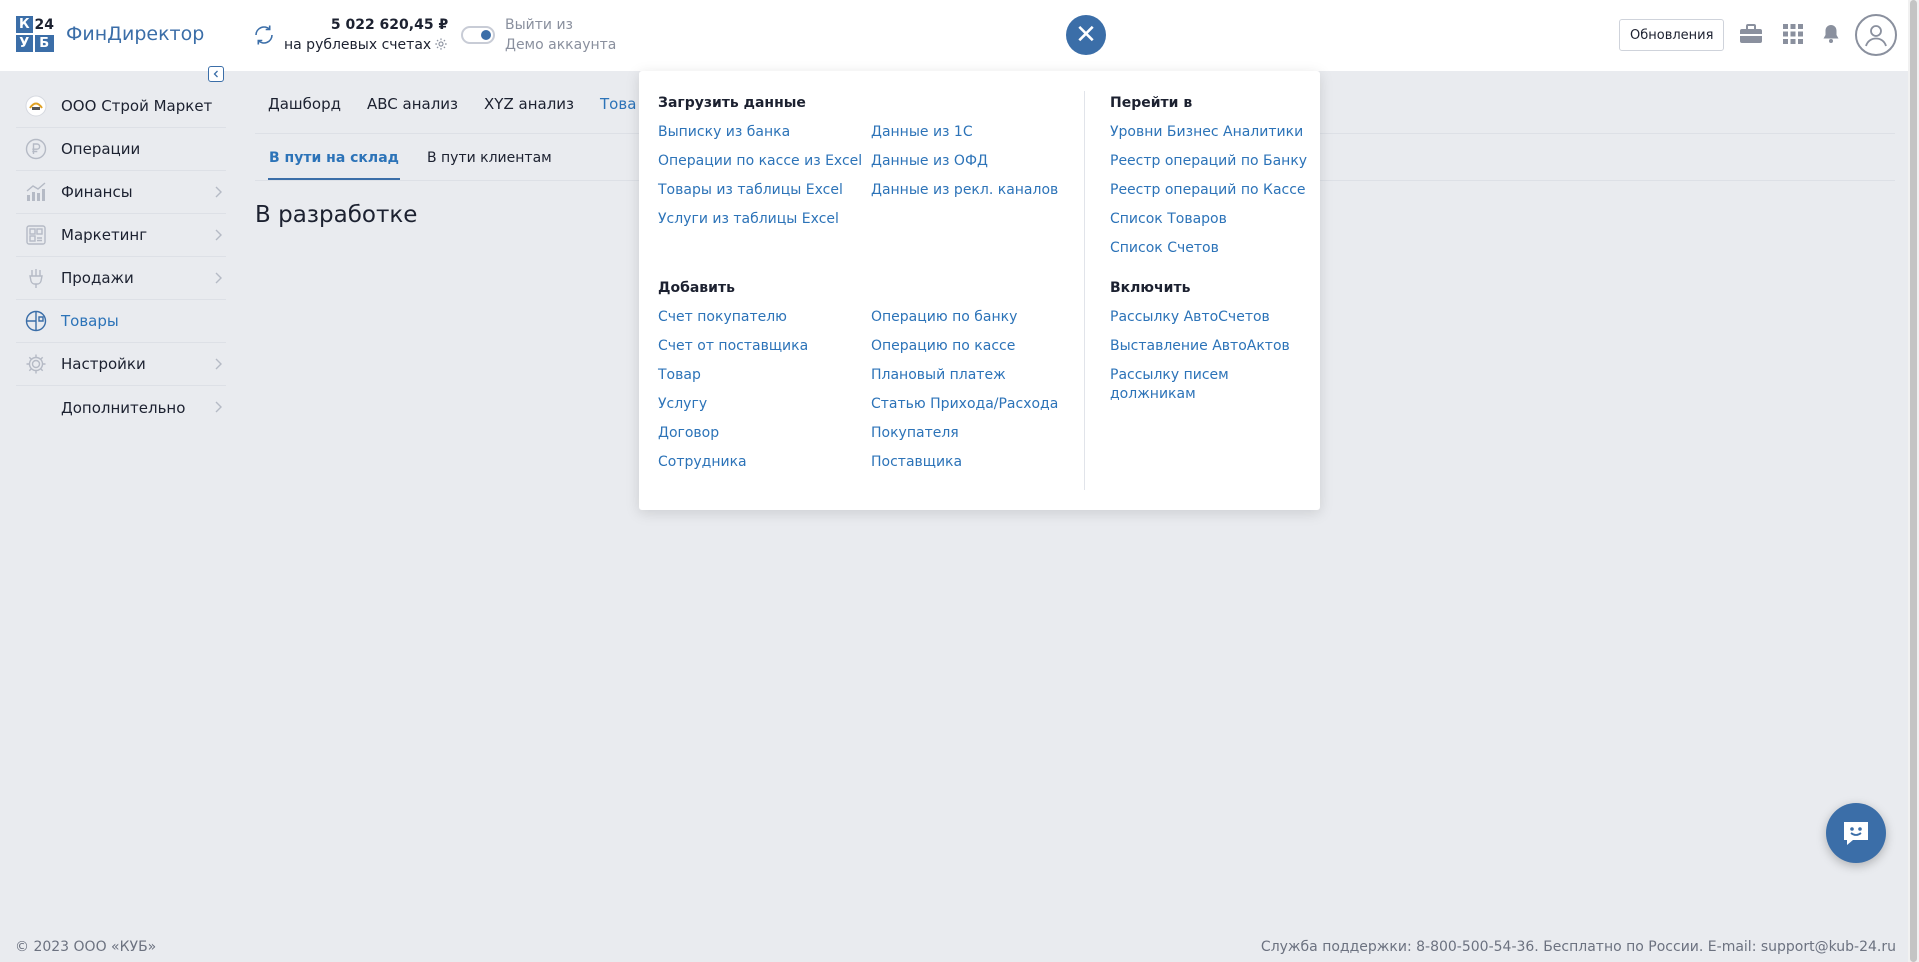 The image size is (1919, 962). I want to click on link-auto-acts: Выставление АвтоАктов, so click(1202, 346).